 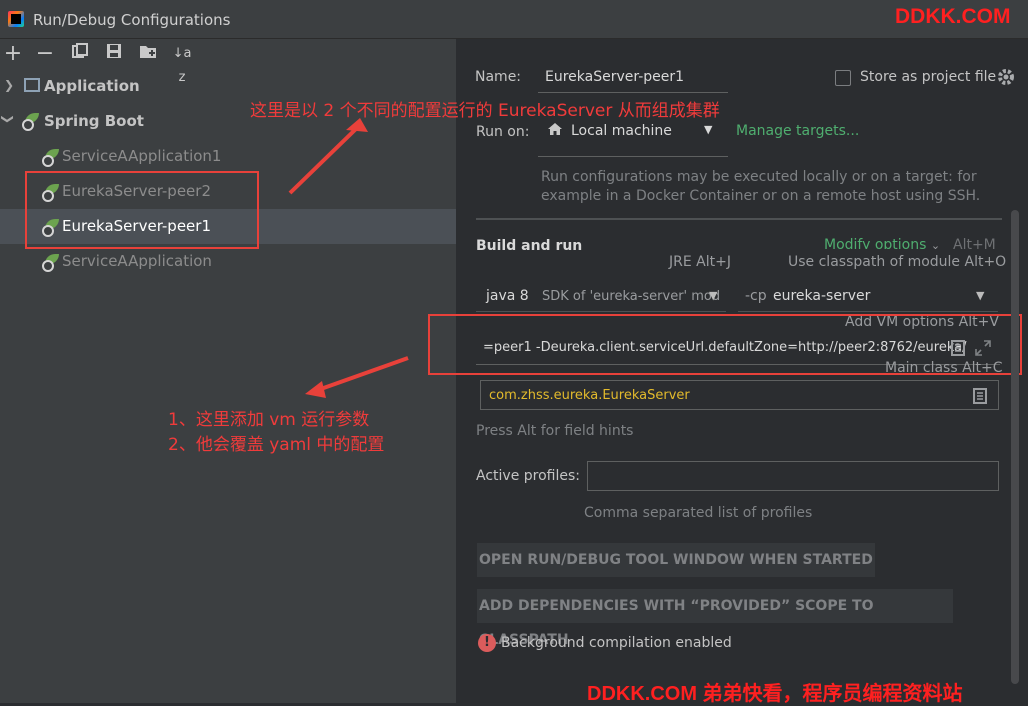 I want to click on chevron-down-icon: ❯, so click(x=8, y=120).